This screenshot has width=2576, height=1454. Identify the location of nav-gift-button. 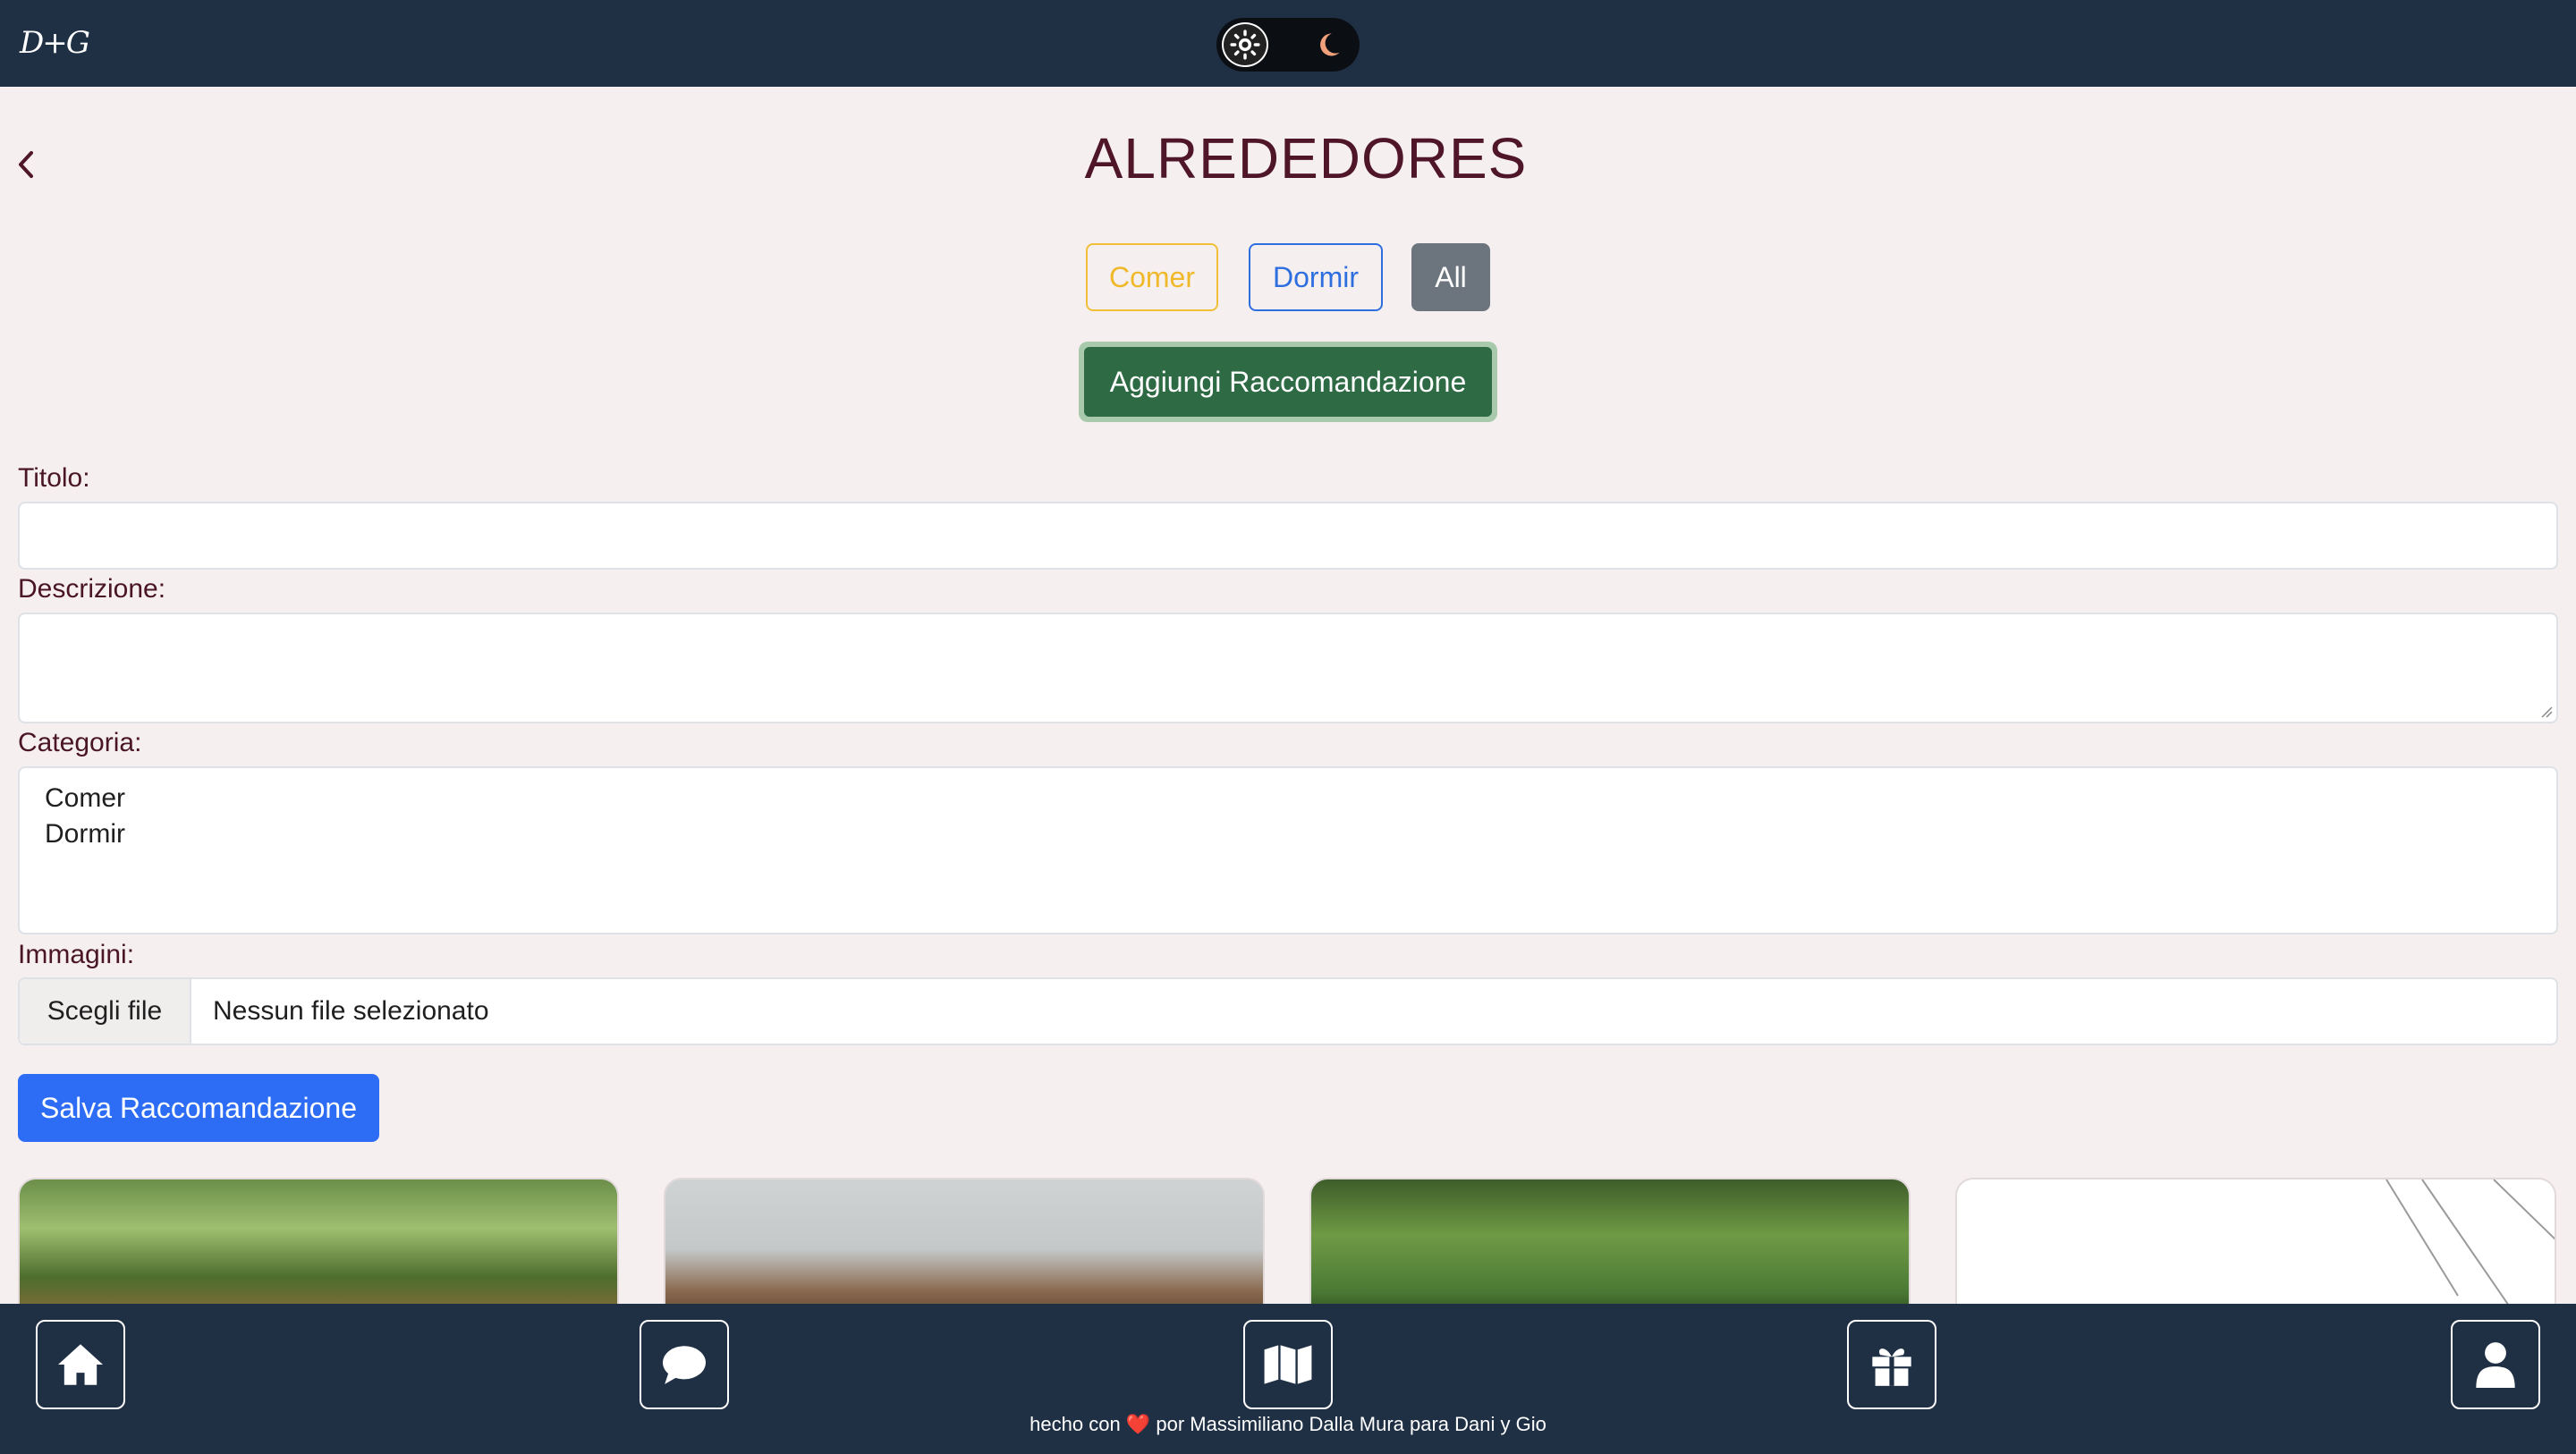
(1891, 1364).